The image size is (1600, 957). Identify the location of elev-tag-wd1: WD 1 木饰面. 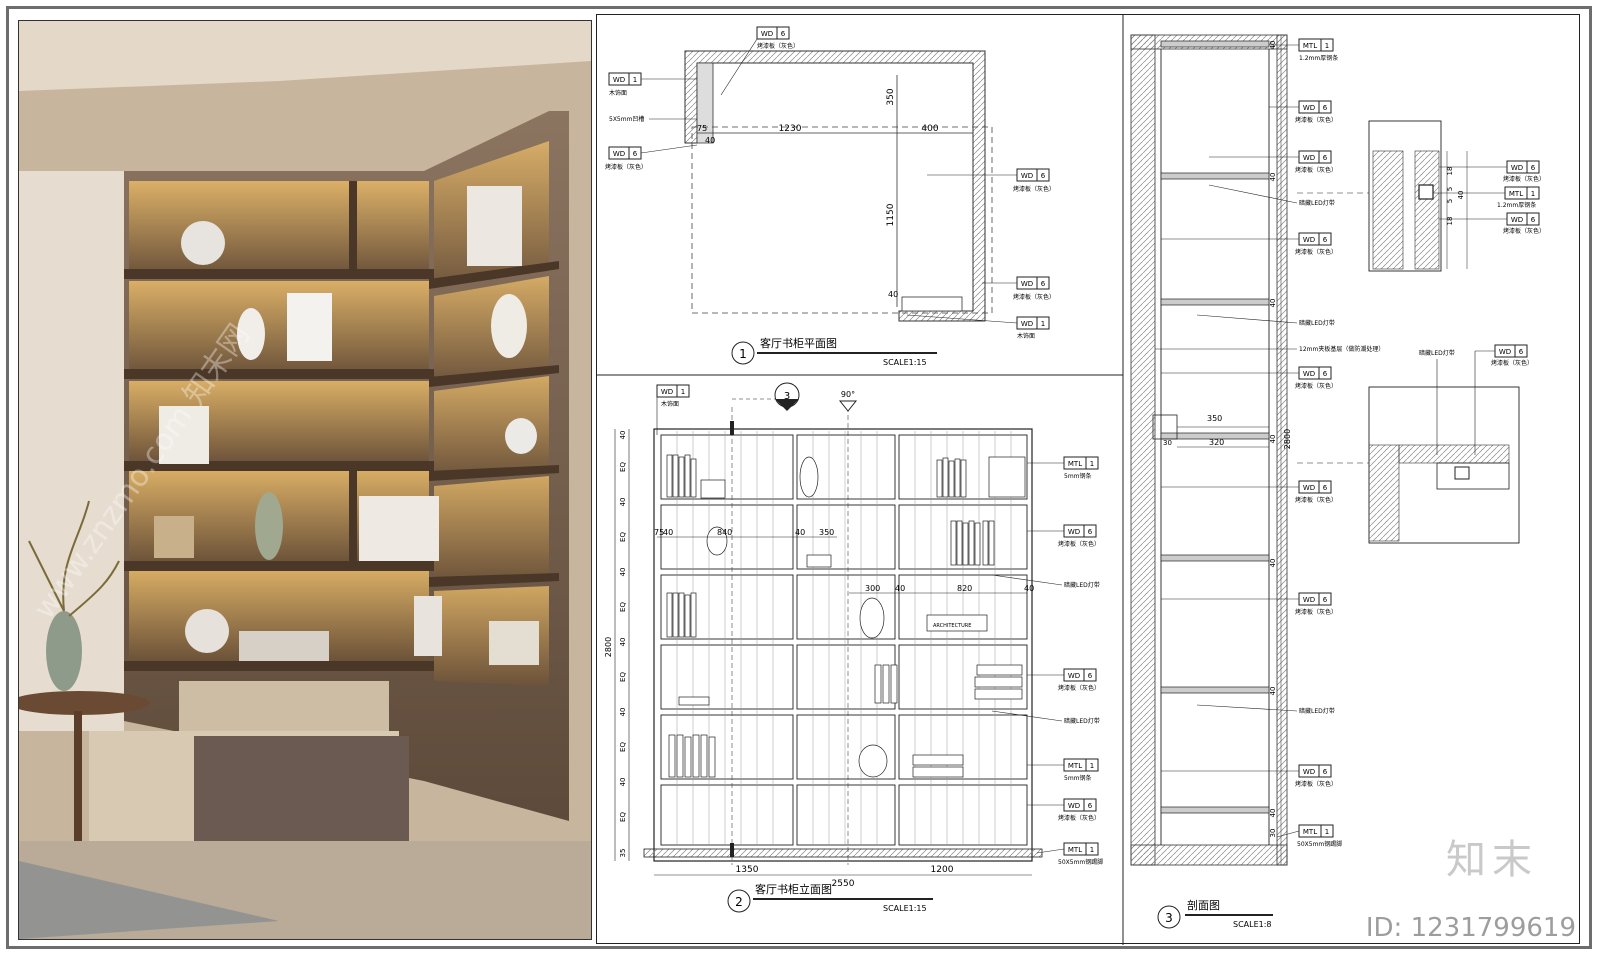
(673, 409).